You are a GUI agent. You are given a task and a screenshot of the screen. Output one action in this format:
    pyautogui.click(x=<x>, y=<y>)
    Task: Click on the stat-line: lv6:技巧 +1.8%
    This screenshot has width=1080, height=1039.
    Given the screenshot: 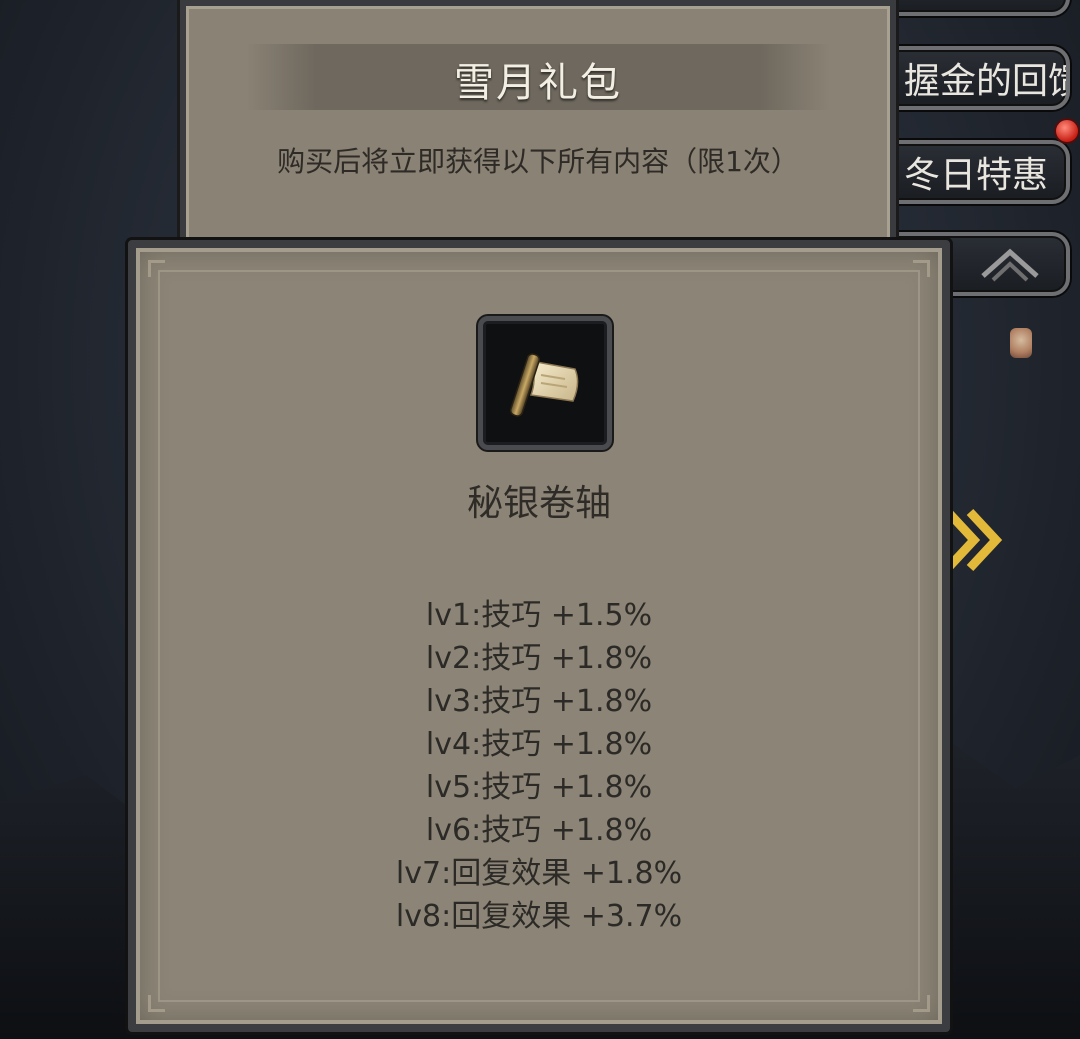 What is the action you would take?
    pyautogui.click(x=539, y=830)
    